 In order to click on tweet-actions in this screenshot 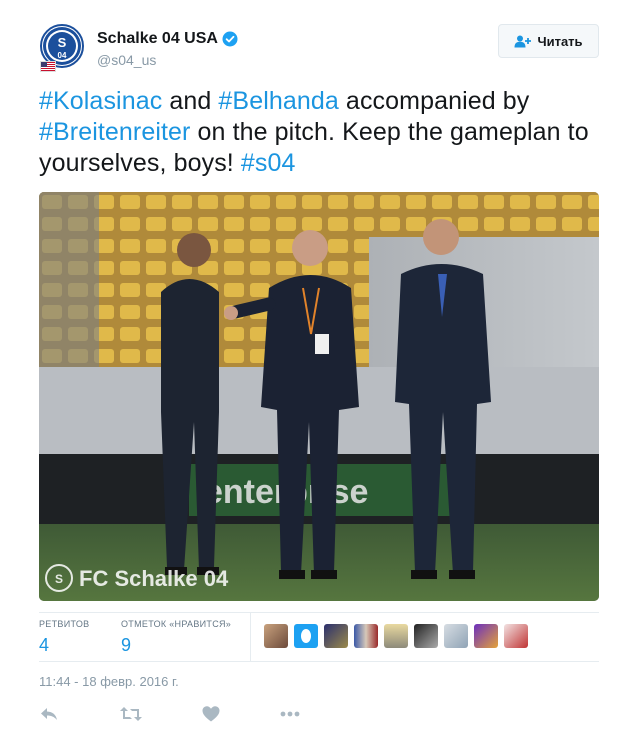, I will do `click(189, 716)`.